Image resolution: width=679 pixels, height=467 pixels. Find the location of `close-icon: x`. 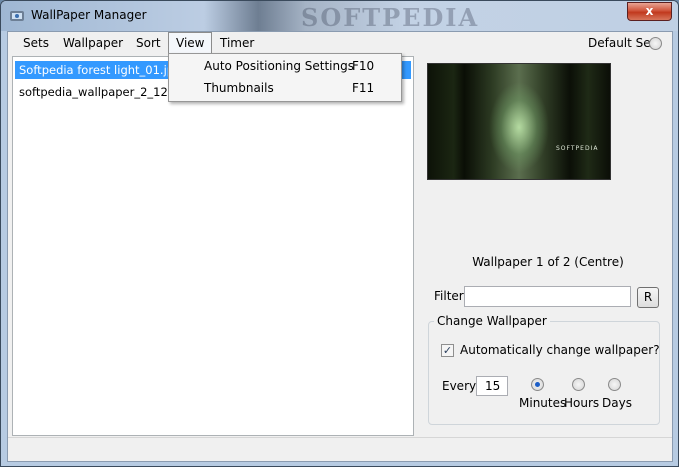

close-icon: x is located at coordinates (649, 11).